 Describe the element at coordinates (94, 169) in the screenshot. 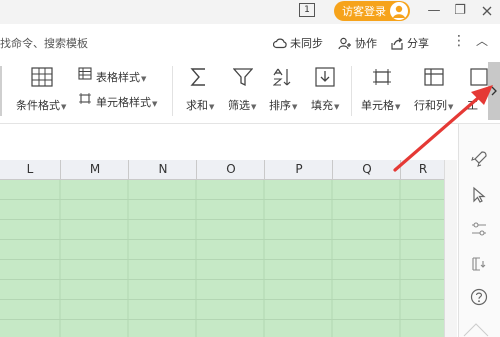

I see `column-header-m: M` at that location.